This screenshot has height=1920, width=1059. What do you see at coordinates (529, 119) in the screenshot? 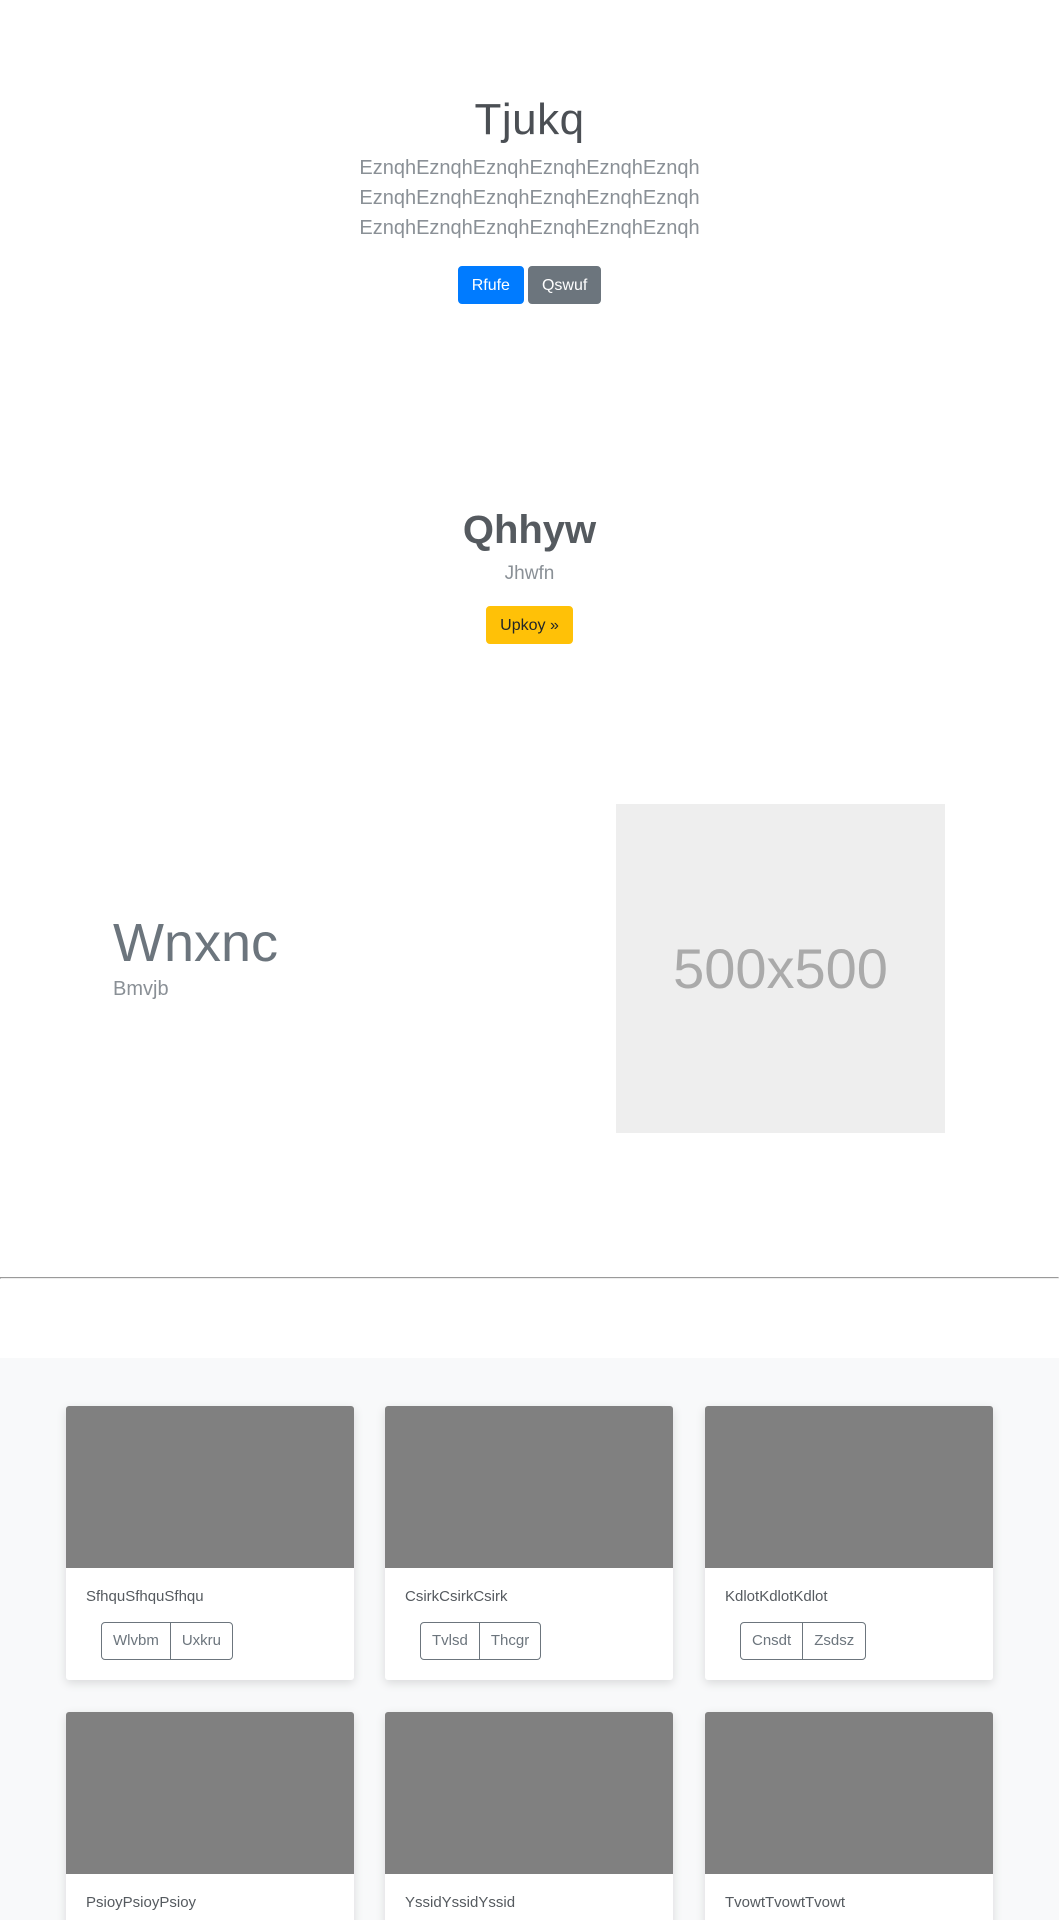
I see `hero-title: Tjukq` at bounding box center [529, 119].